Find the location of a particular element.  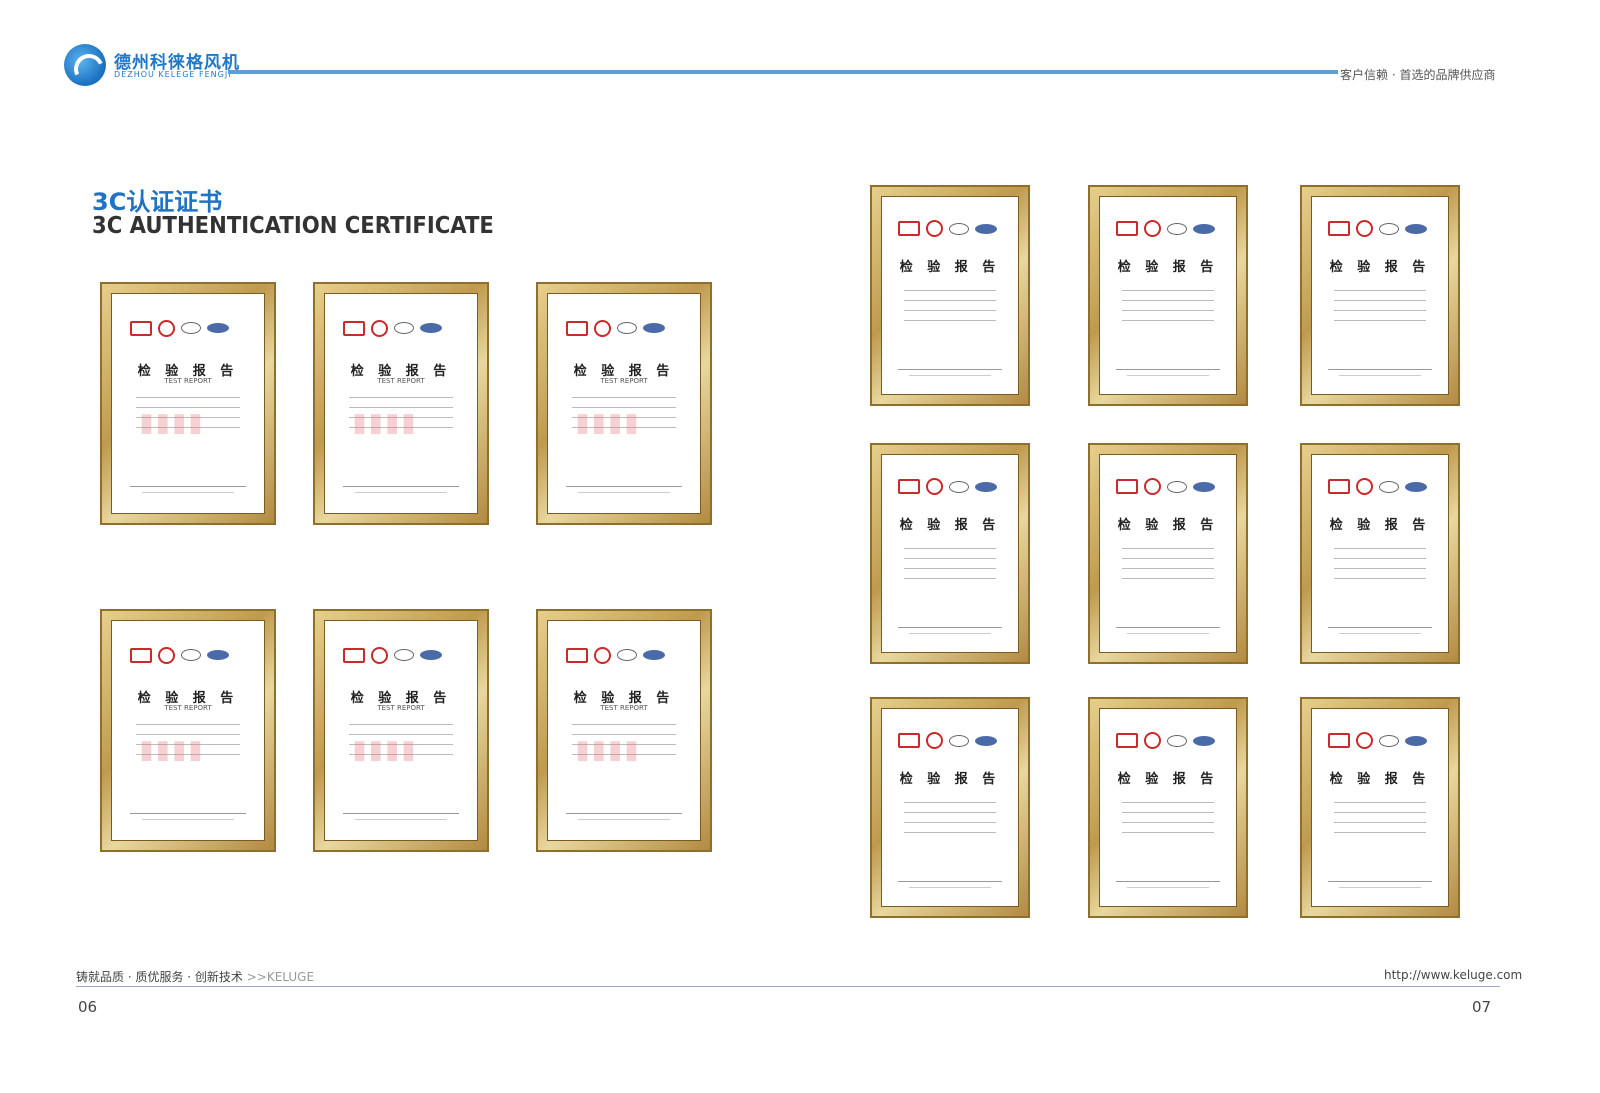

brand-name-en: DEZHOU KELEGE FENGJI is located at coordinates (173, 74).